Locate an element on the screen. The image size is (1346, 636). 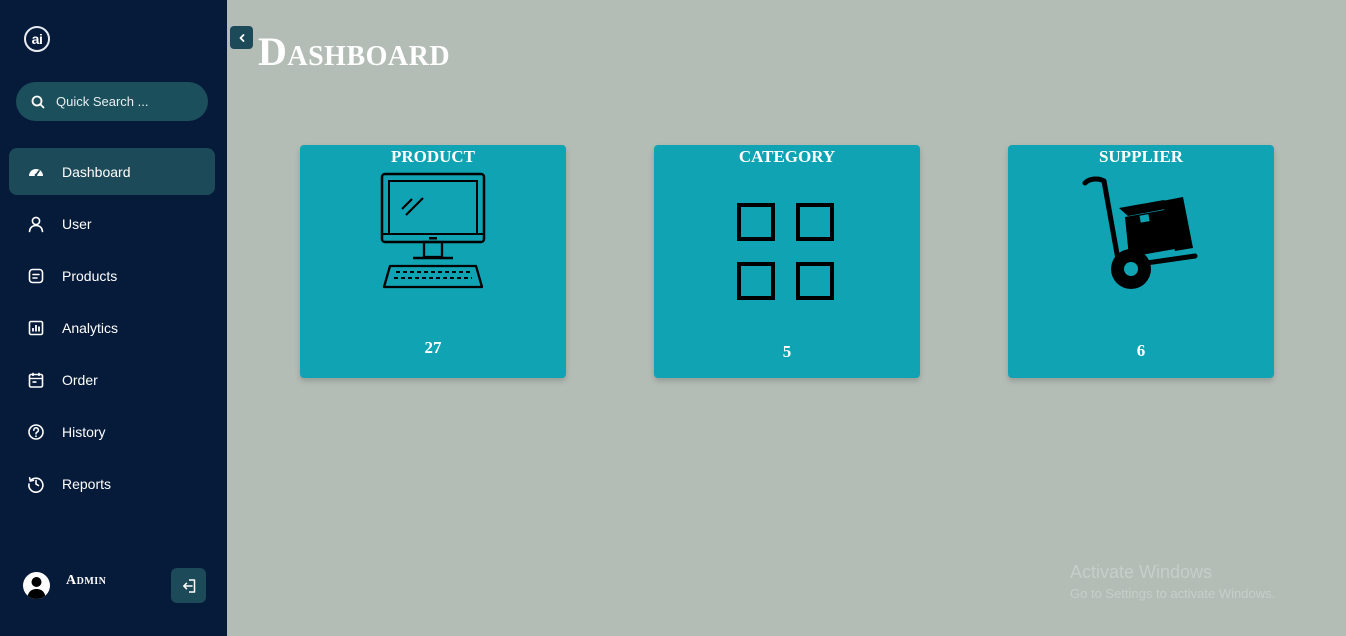
product-card: PRODUCT 27 is located at coordinates (433, 261).